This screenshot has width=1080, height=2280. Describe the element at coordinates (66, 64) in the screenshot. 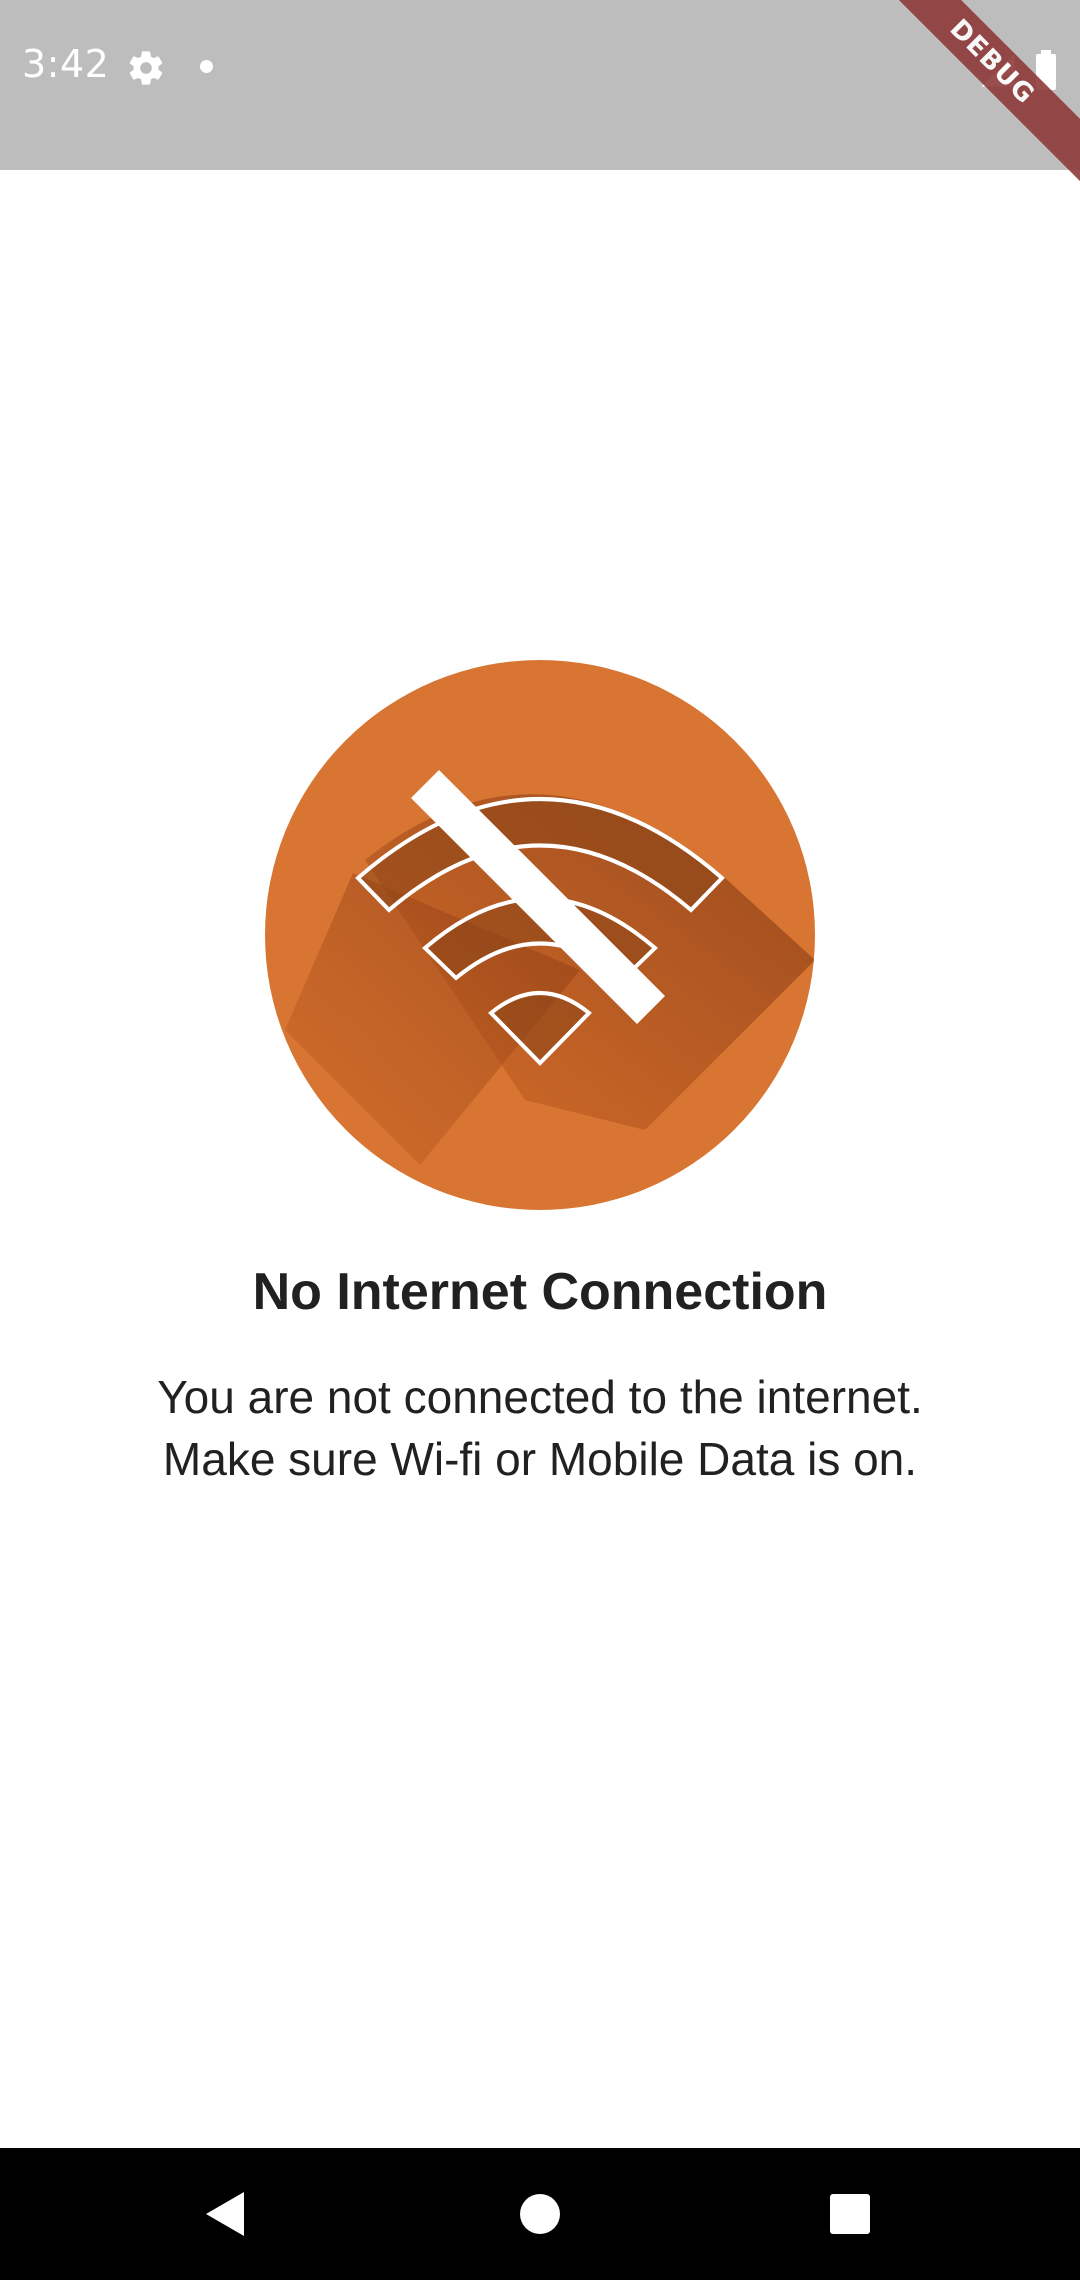

I see `status-time: 3:42` at that location.